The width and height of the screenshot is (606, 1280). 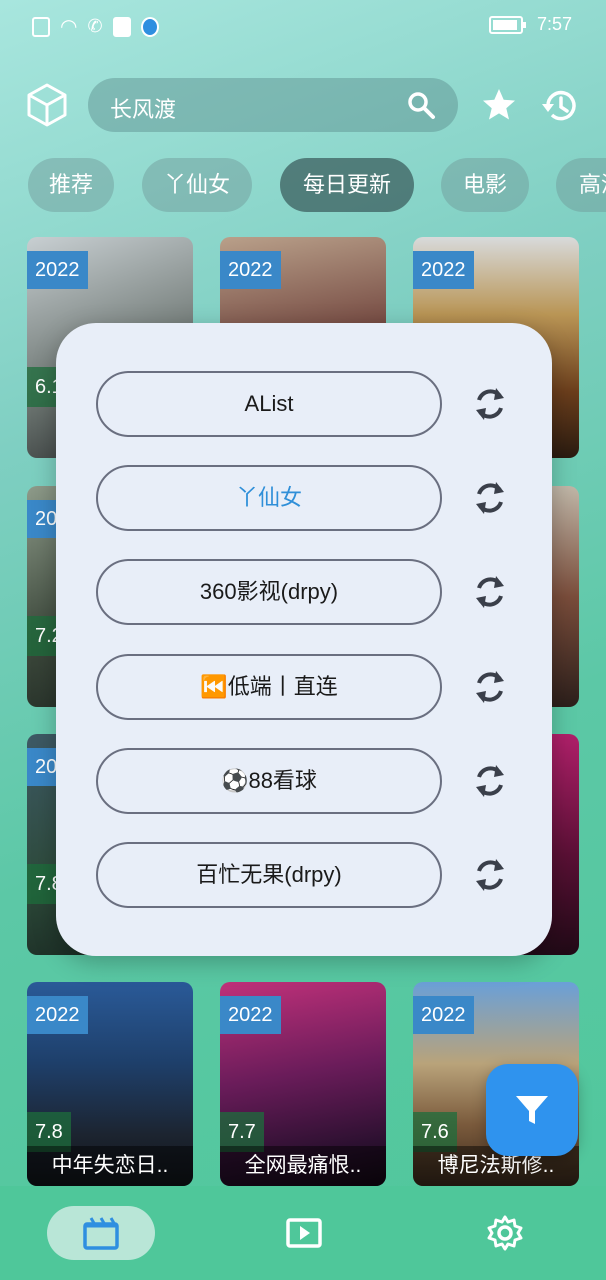 What do you see at coordinates (69, 27) in the screenshot?
I see `wifi-icon: ◠` at bounding box center [69, 27].